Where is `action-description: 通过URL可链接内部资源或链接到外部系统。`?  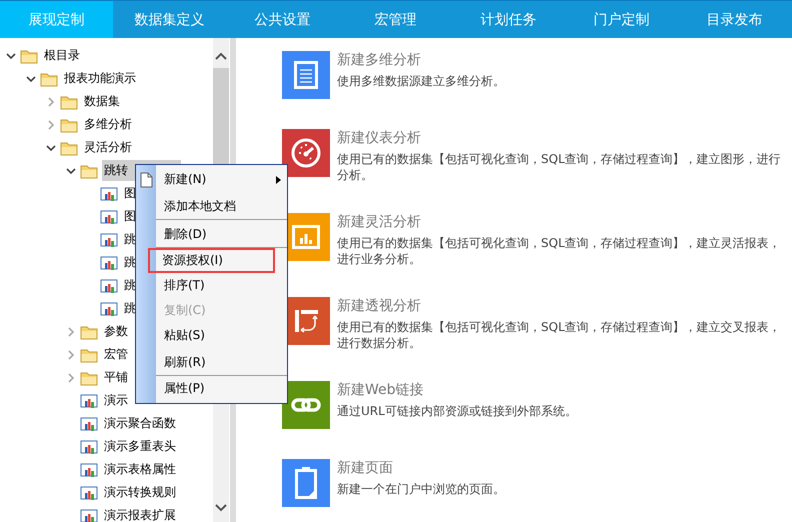
action-description: 通过URL可链接内部资源或链接到外部系统。 is located at coordinates (457, 411).